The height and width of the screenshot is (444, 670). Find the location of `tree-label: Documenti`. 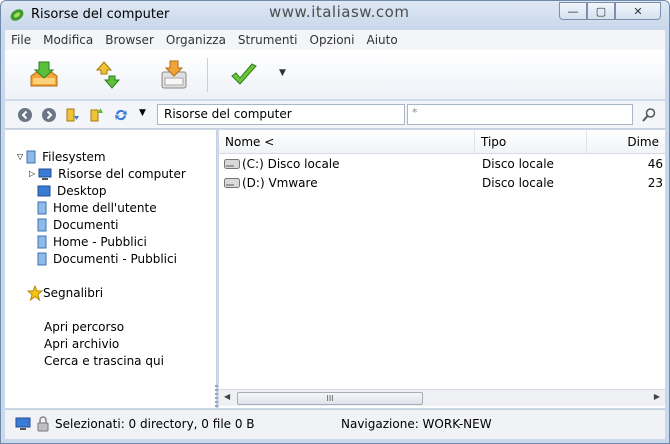

tree-label: Documenti is located at coordinates (86, 224).